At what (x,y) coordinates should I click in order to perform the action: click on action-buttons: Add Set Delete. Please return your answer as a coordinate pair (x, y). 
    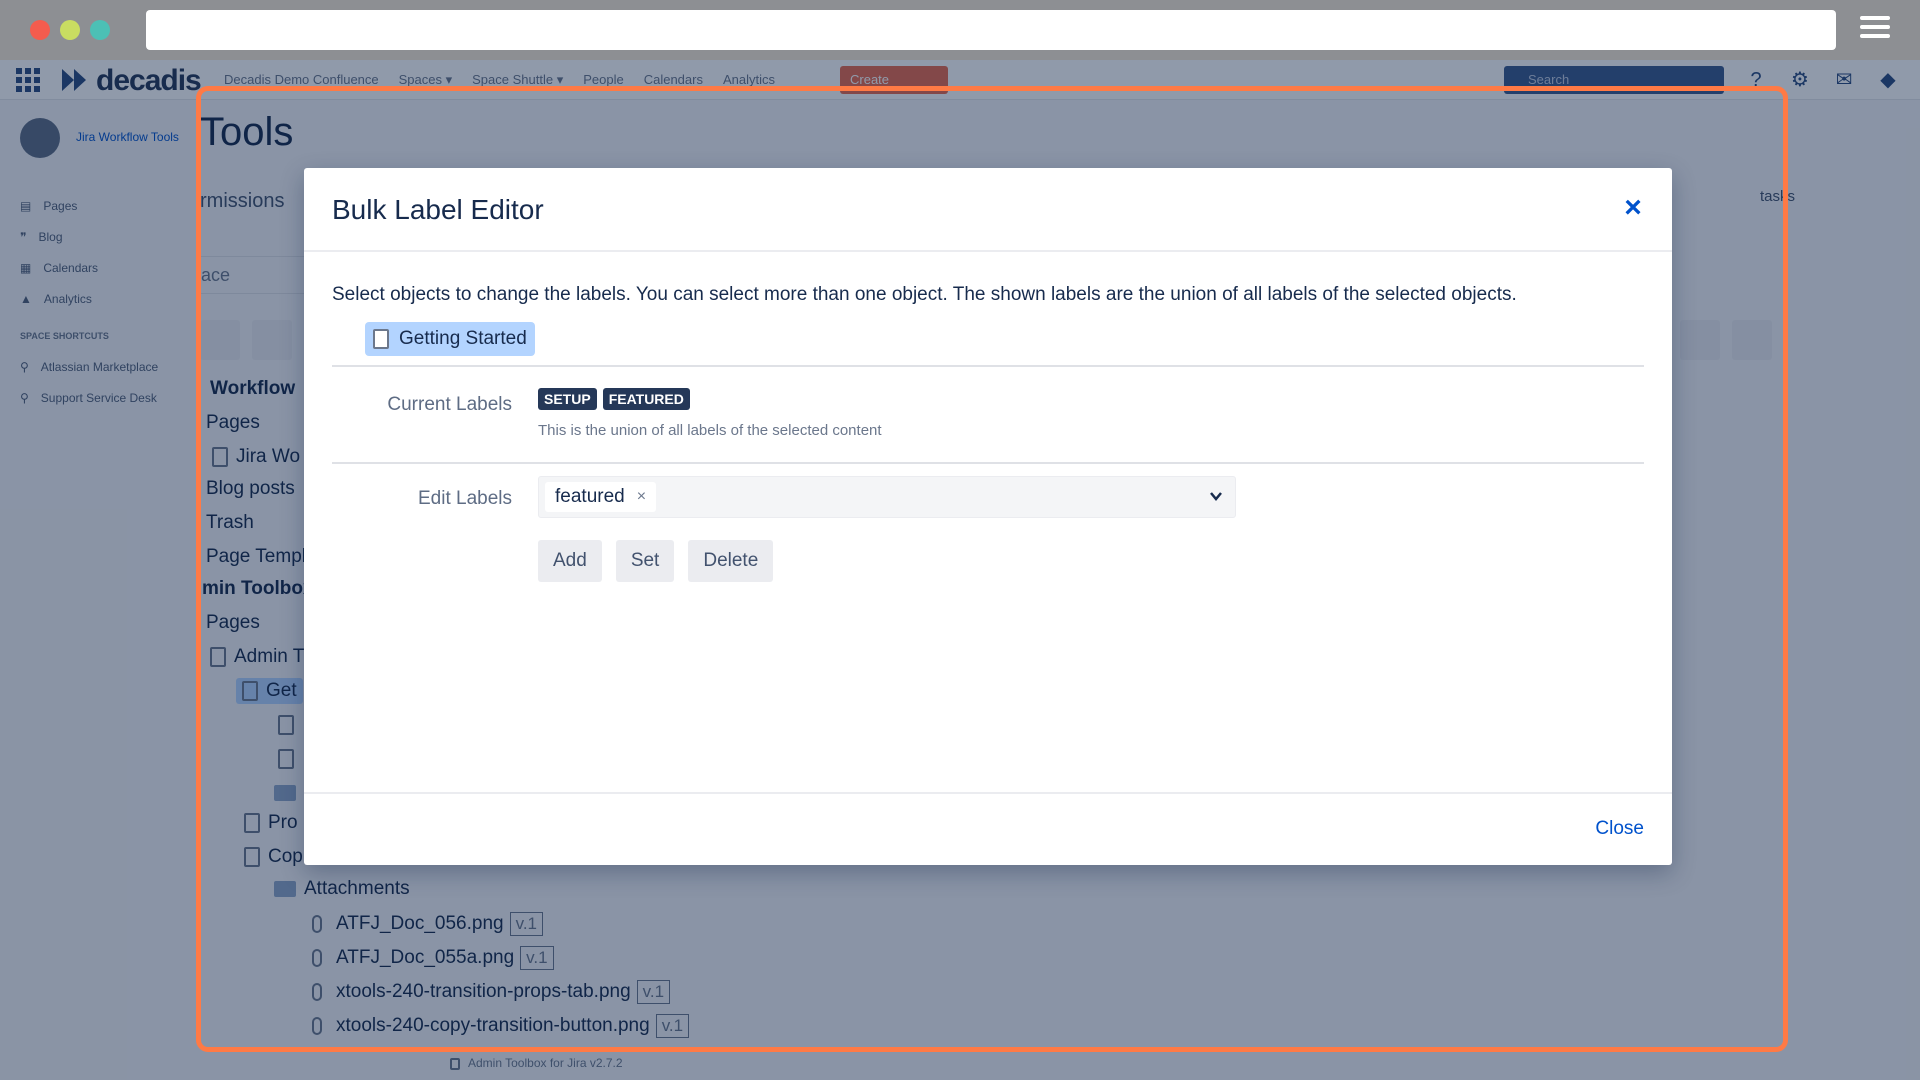
    Looking at the image, I should click on (656, 561).